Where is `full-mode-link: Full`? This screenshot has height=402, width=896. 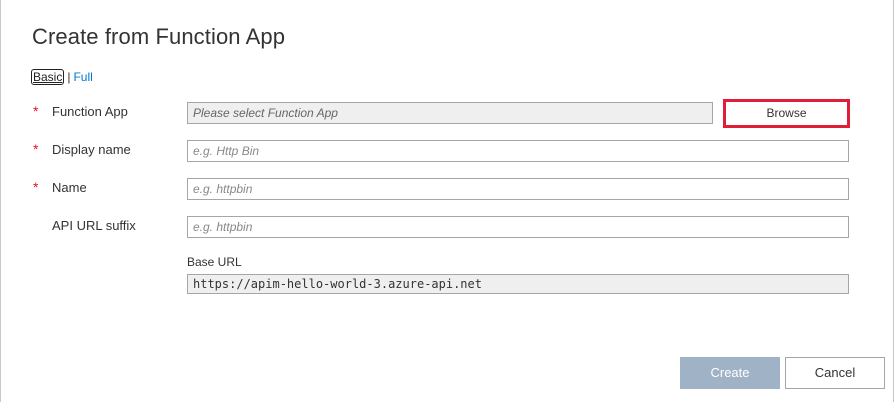
full-mode-link: Full is located at coordinates (82, 77).